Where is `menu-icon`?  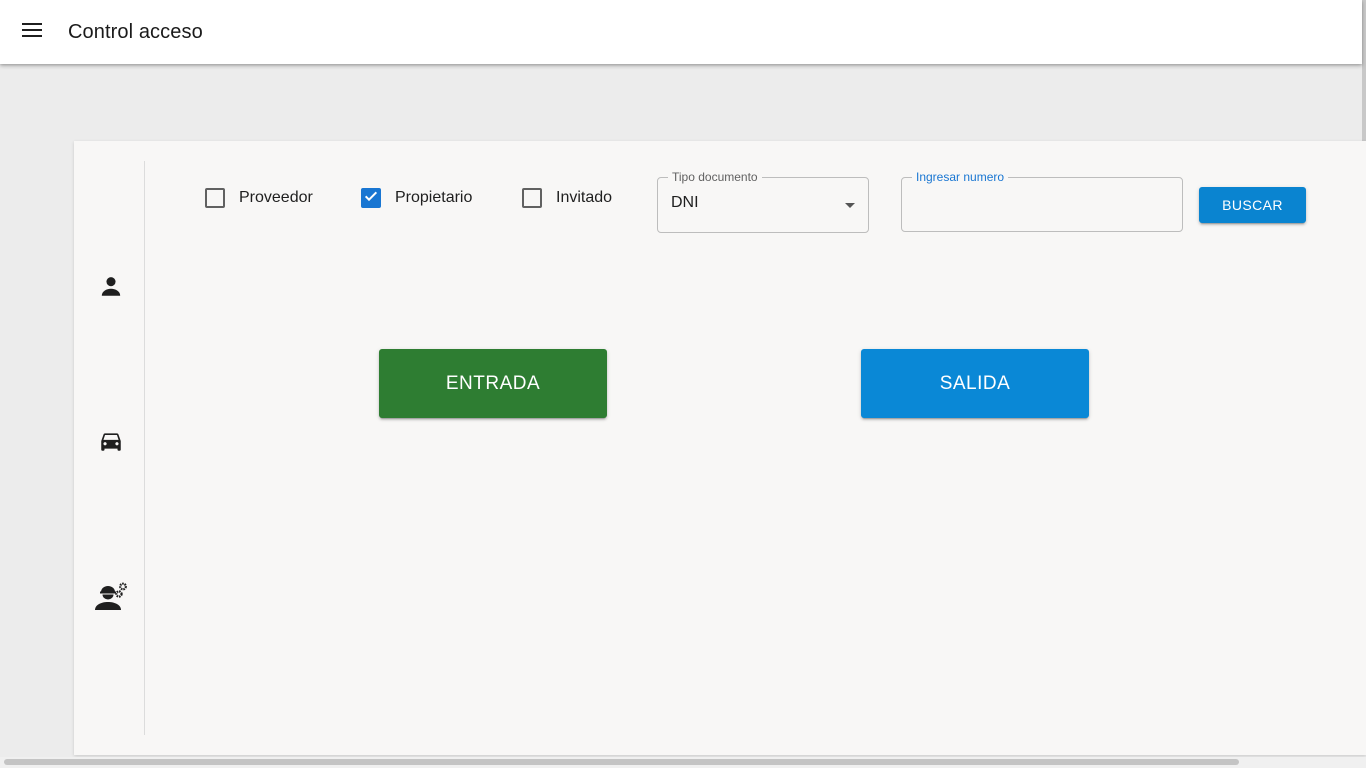 menu-icon is located at coordinates (32, 32).